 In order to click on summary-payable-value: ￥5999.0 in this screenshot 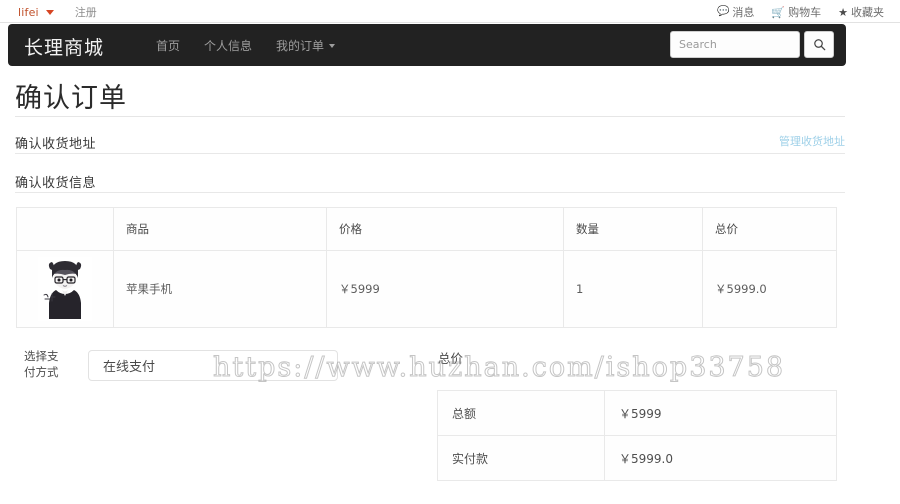, I will do `click(720, 458)`.